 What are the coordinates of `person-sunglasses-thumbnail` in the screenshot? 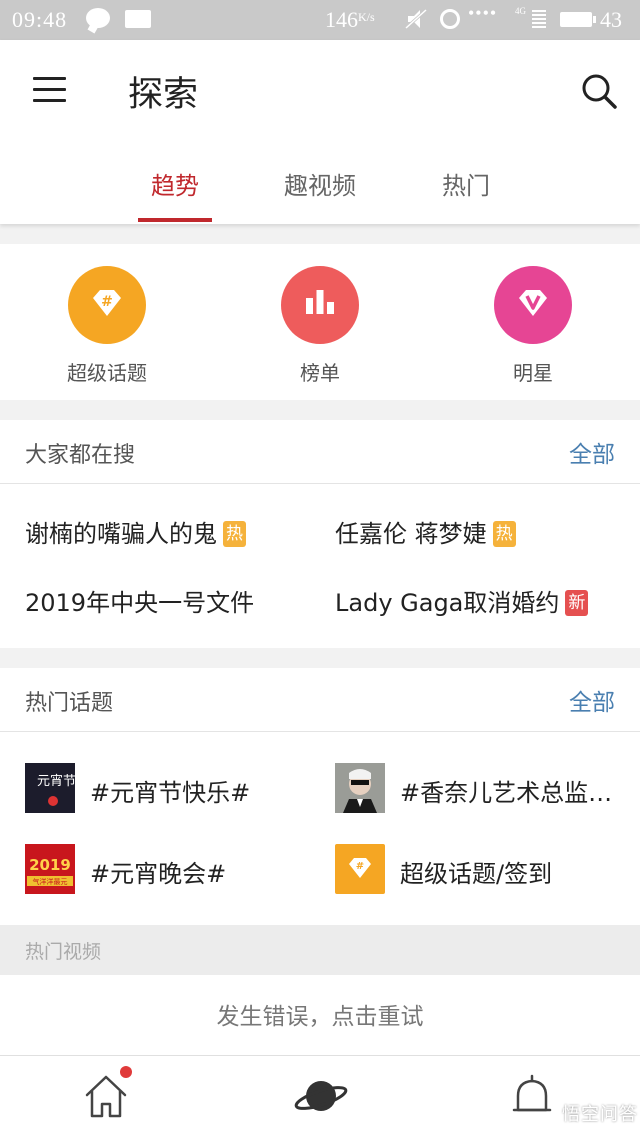 It's located at (360, 788).